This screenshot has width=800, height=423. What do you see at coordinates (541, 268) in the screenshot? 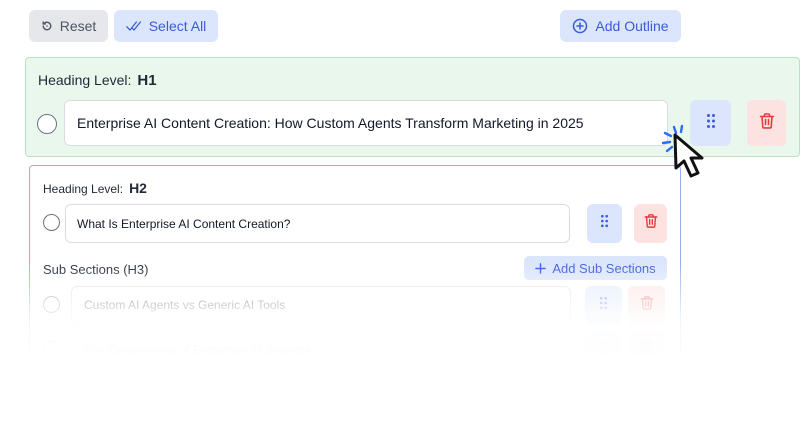
I see `plus-icon` at bounding box center [541, 268].